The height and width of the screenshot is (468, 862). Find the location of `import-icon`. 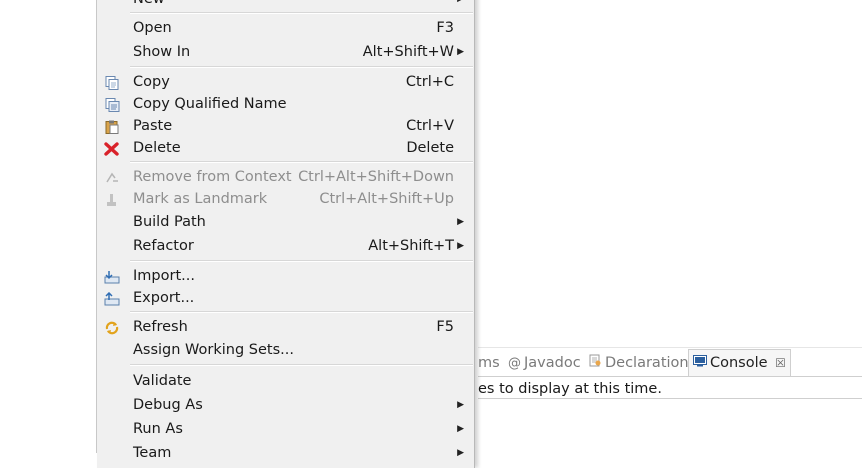

import-icon is located at coordinates (112, 276).